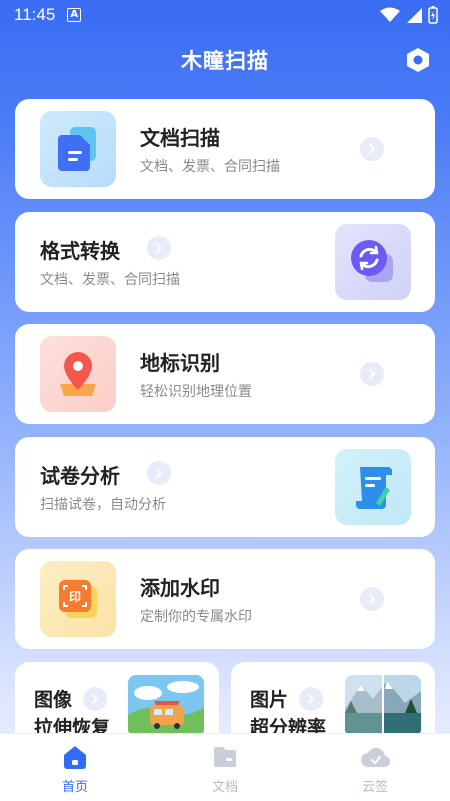 This screenshot has height=801, width=450. I want to click on app-title: 木瞳扫描, so click(225, 61).